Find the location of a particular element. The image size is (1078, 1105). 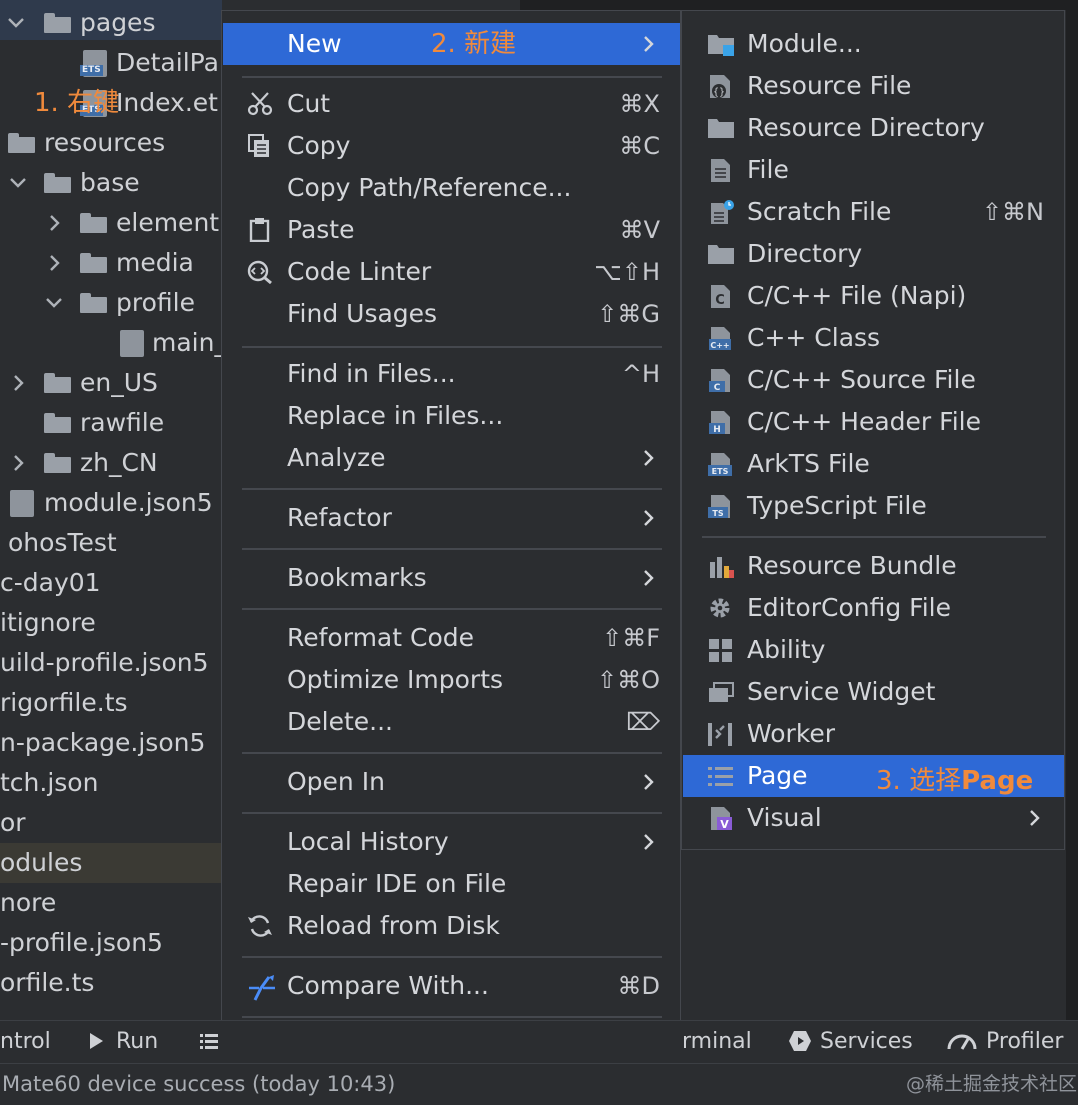

tree-item-media: media is located at coordinates (111, 263).